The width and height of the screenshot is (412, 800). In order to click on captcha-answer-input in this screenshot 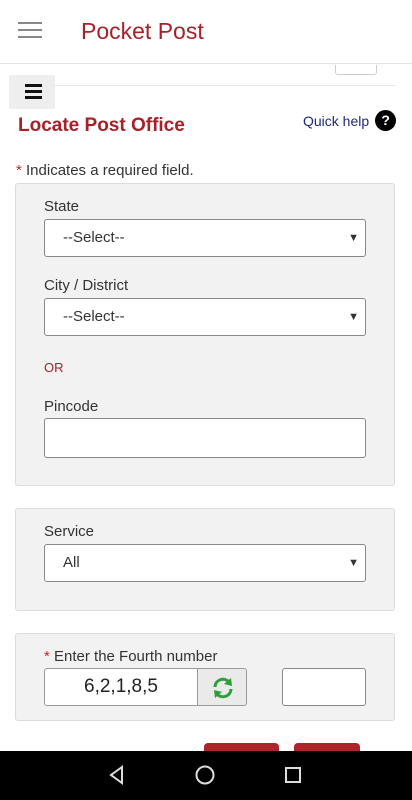, I will do `click(324, 687)`.